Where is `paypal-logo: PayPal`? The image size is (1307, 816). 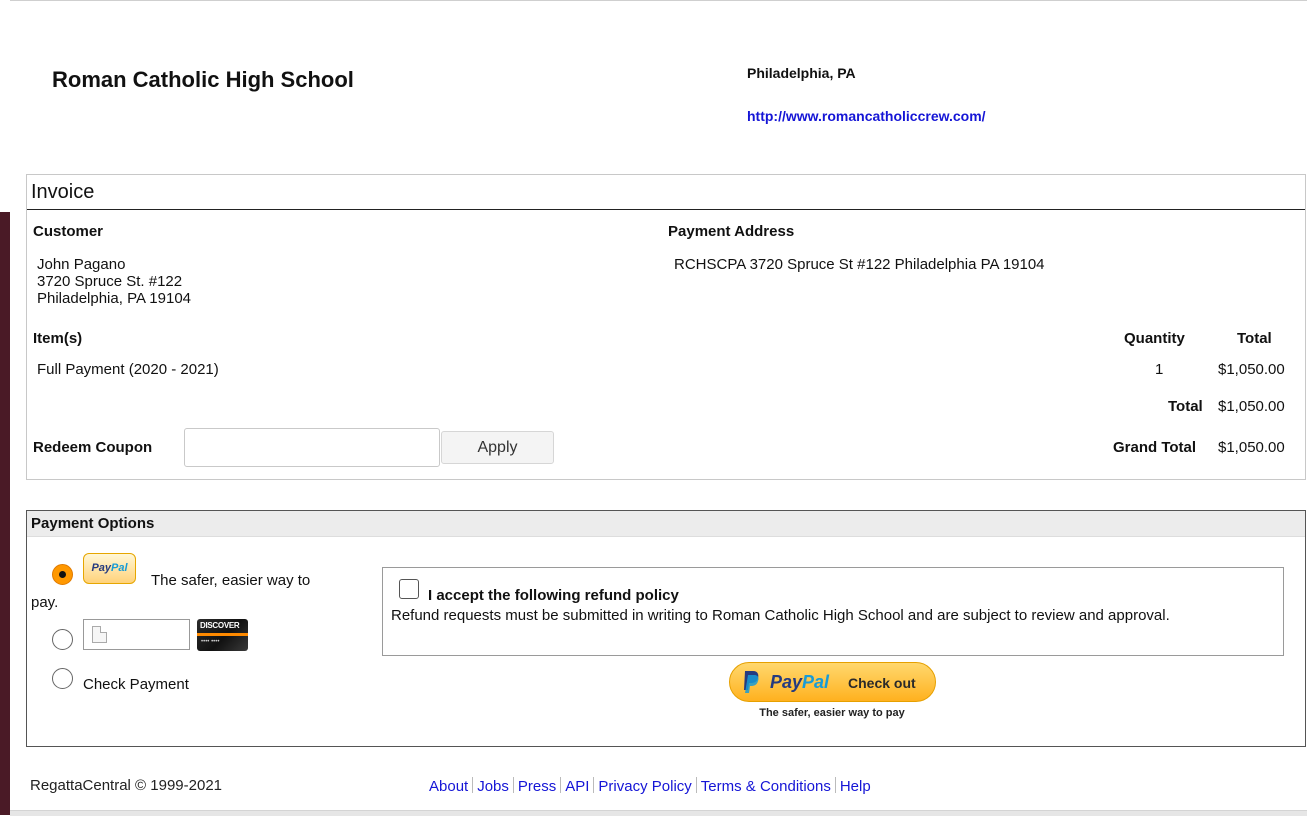
paypal-logo: PayPal is located at coordinates (109, 568).